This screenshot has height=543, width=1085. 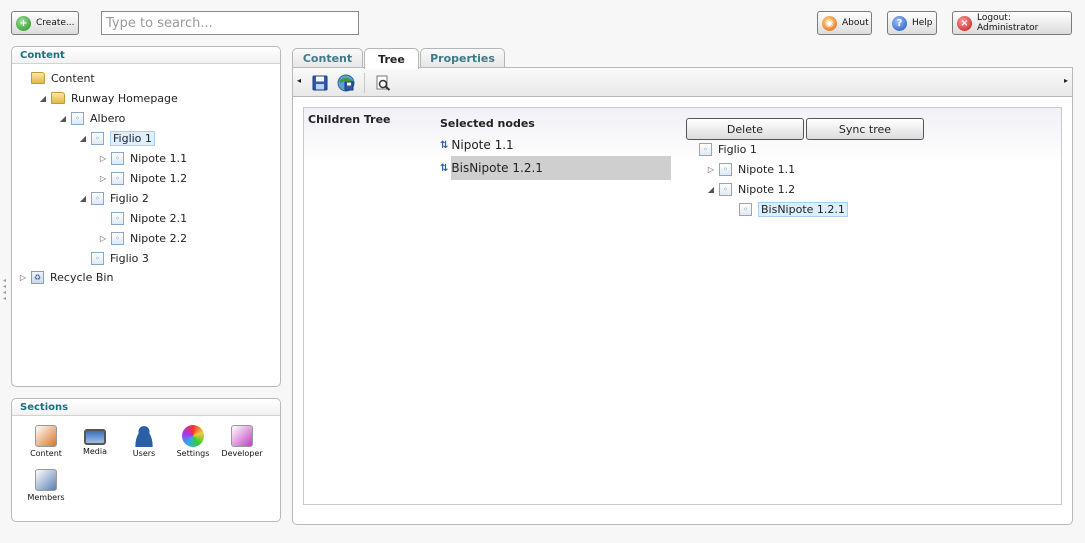 What do you see at coordinates (116, 138) in the screenshot?
I see `tree-node: ◢ ◦ Figlio 1` at bounding box center [116, 138].